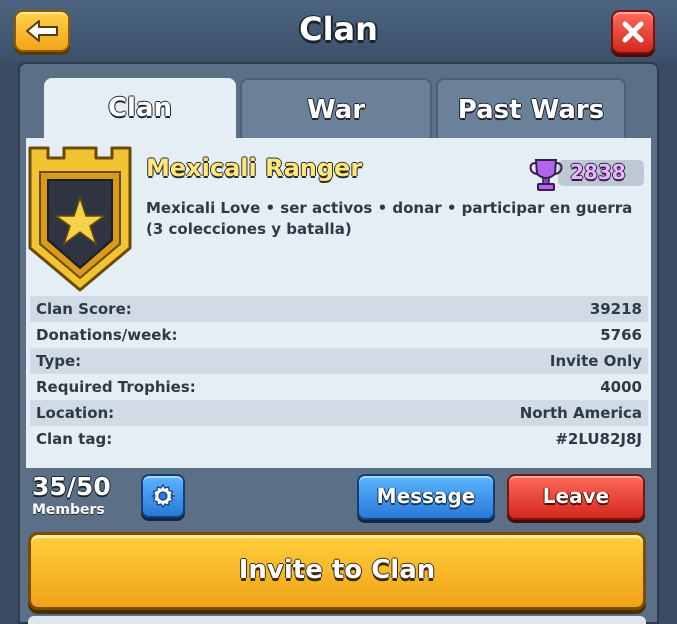  I want to click on clan-settings-button, so click(163, 496).